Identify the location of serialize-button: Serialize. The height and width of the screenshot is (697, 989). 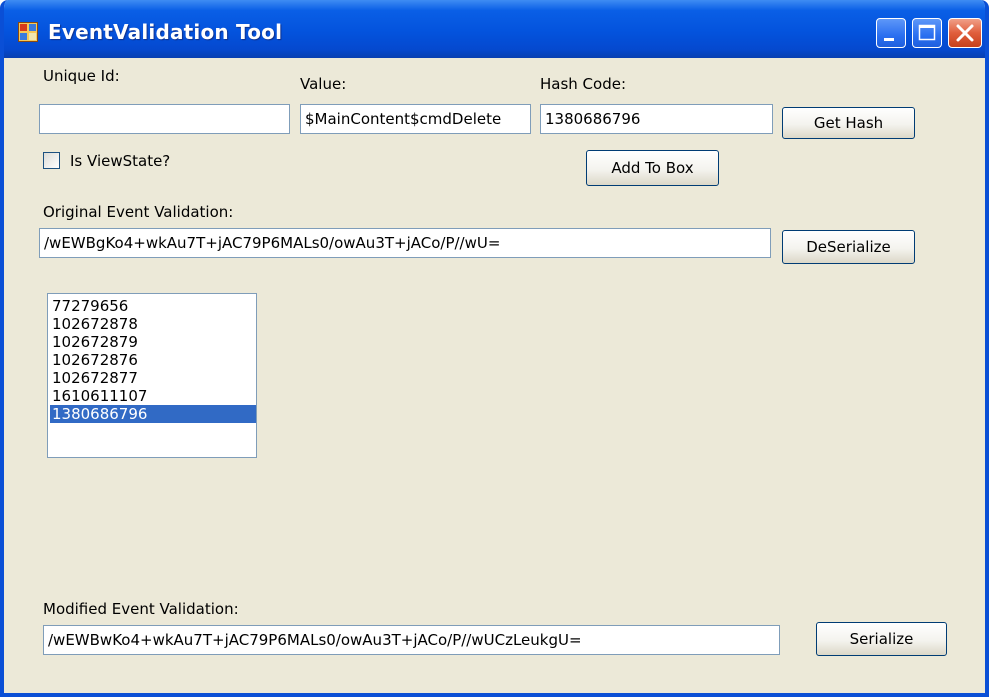
(881, 639).